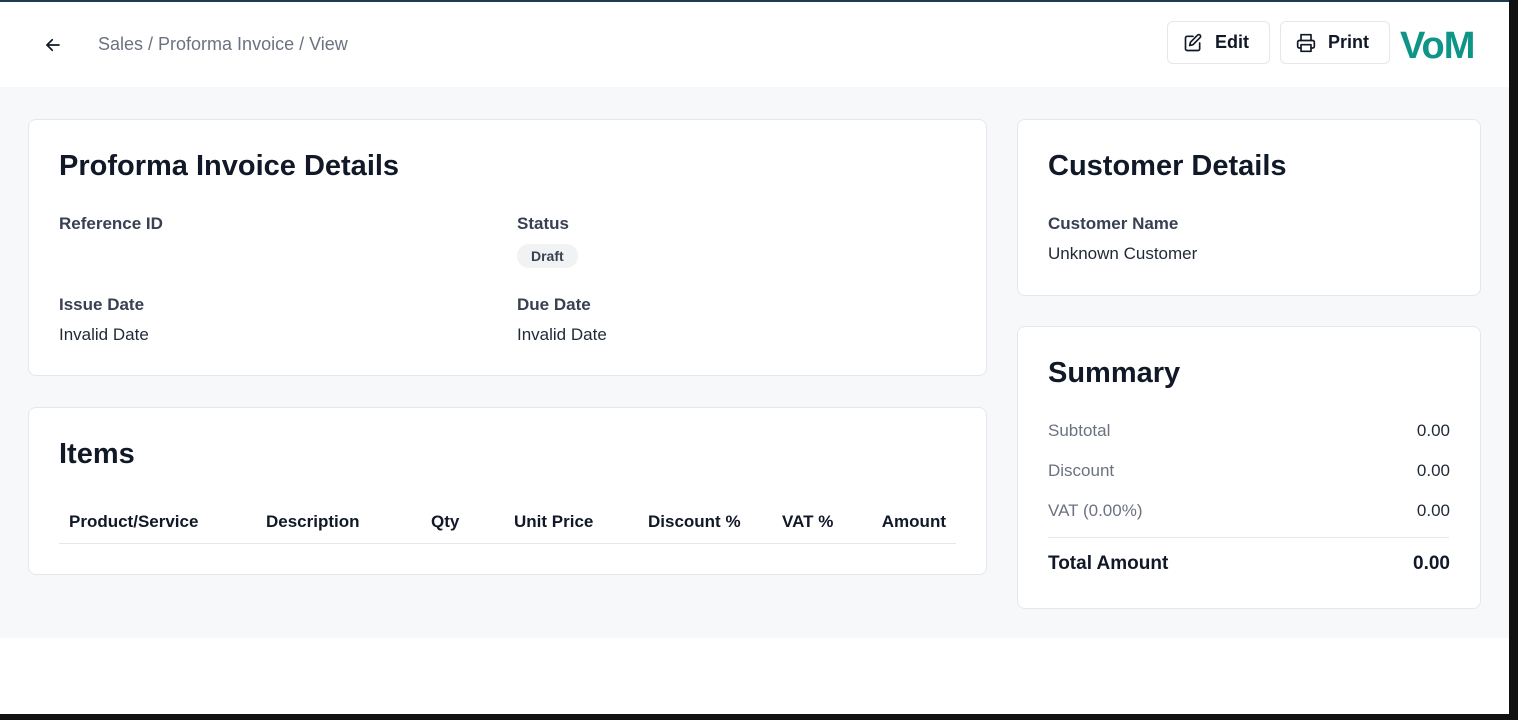 The width and height of the screenshot is (1518, 720). What do you see at coordinates (1306, 42) in the screenshot?
I see `printer-icon` at bounding box center [1306, 42].